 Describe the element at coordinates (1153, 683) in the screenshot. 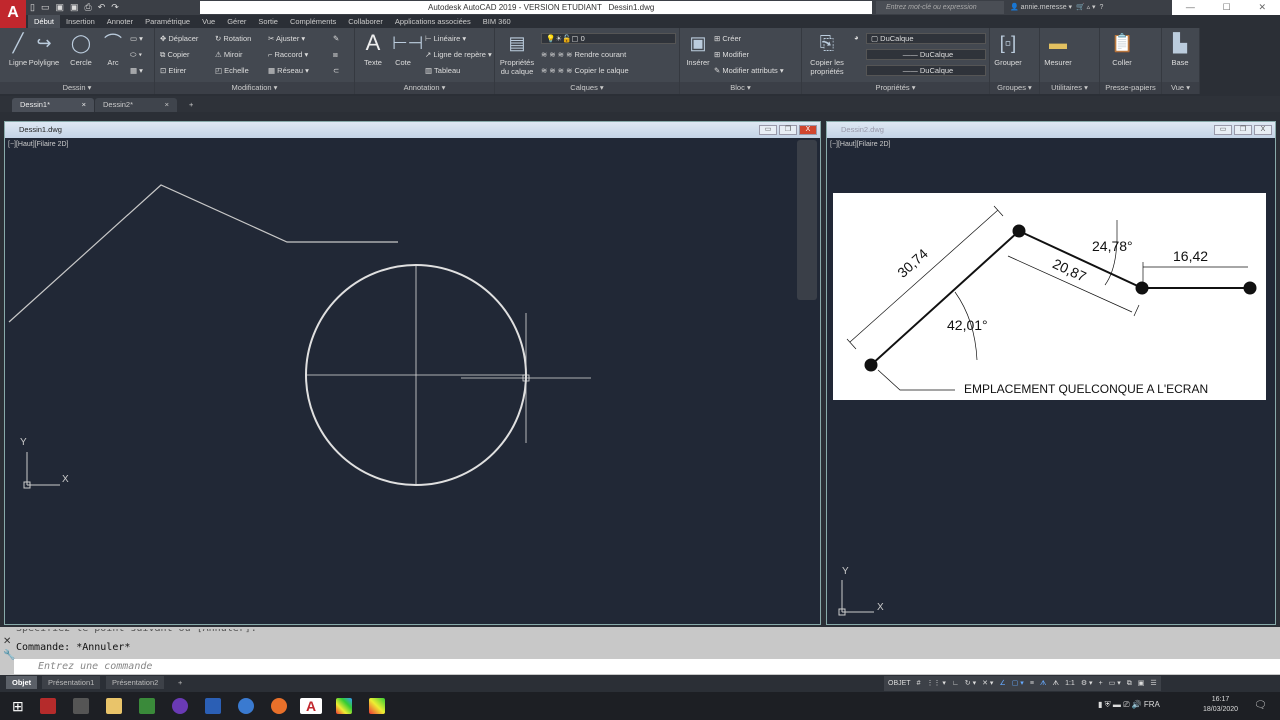

I see `menu-icon: ☰` at that location.